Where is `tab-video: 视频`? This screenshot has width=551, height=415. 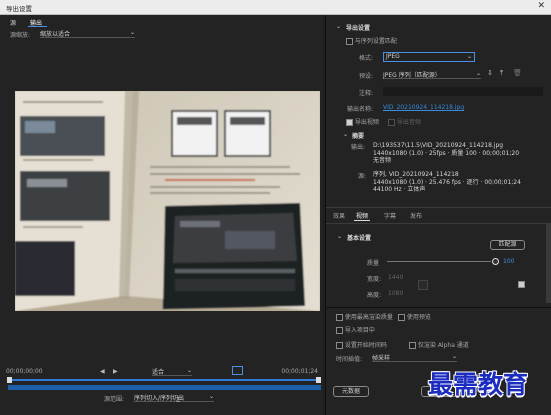
tab-video: 视频 is located at coordinates (362, 215).